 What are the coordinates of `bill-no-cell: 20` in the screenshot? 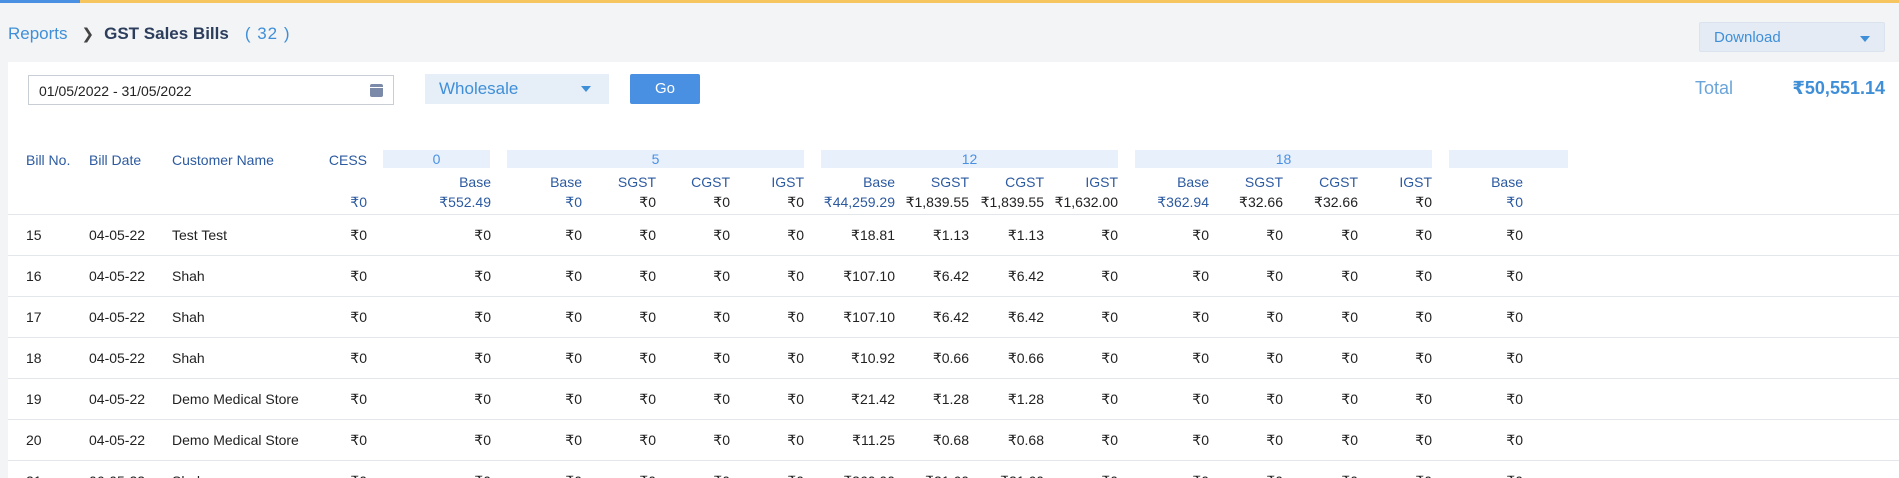 It's located at (34, 440).